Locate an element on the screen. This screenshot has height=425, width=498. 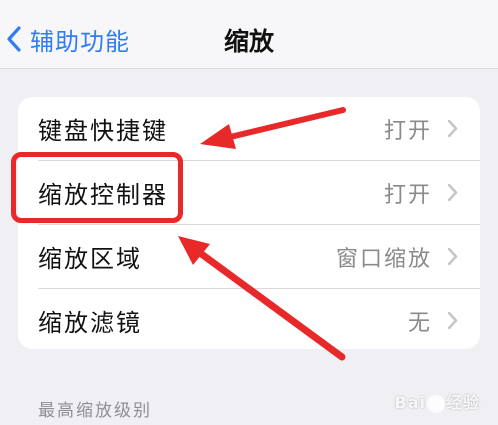
paw-icon is located at coordinates (435, 403).